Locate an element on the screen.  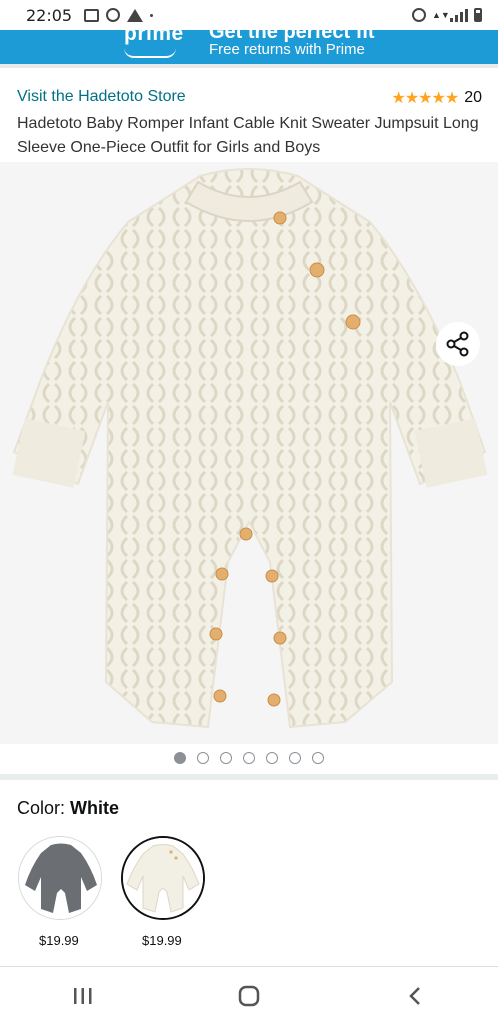
notification-icons is located at coordinates (119, 15).